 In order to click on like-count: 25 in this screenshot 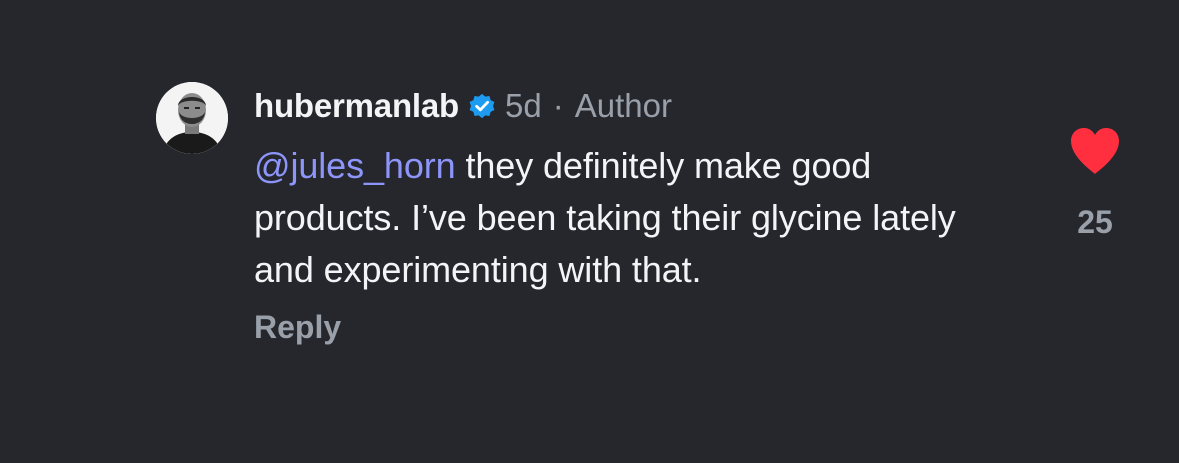, I will do `click(1095, 222)`.